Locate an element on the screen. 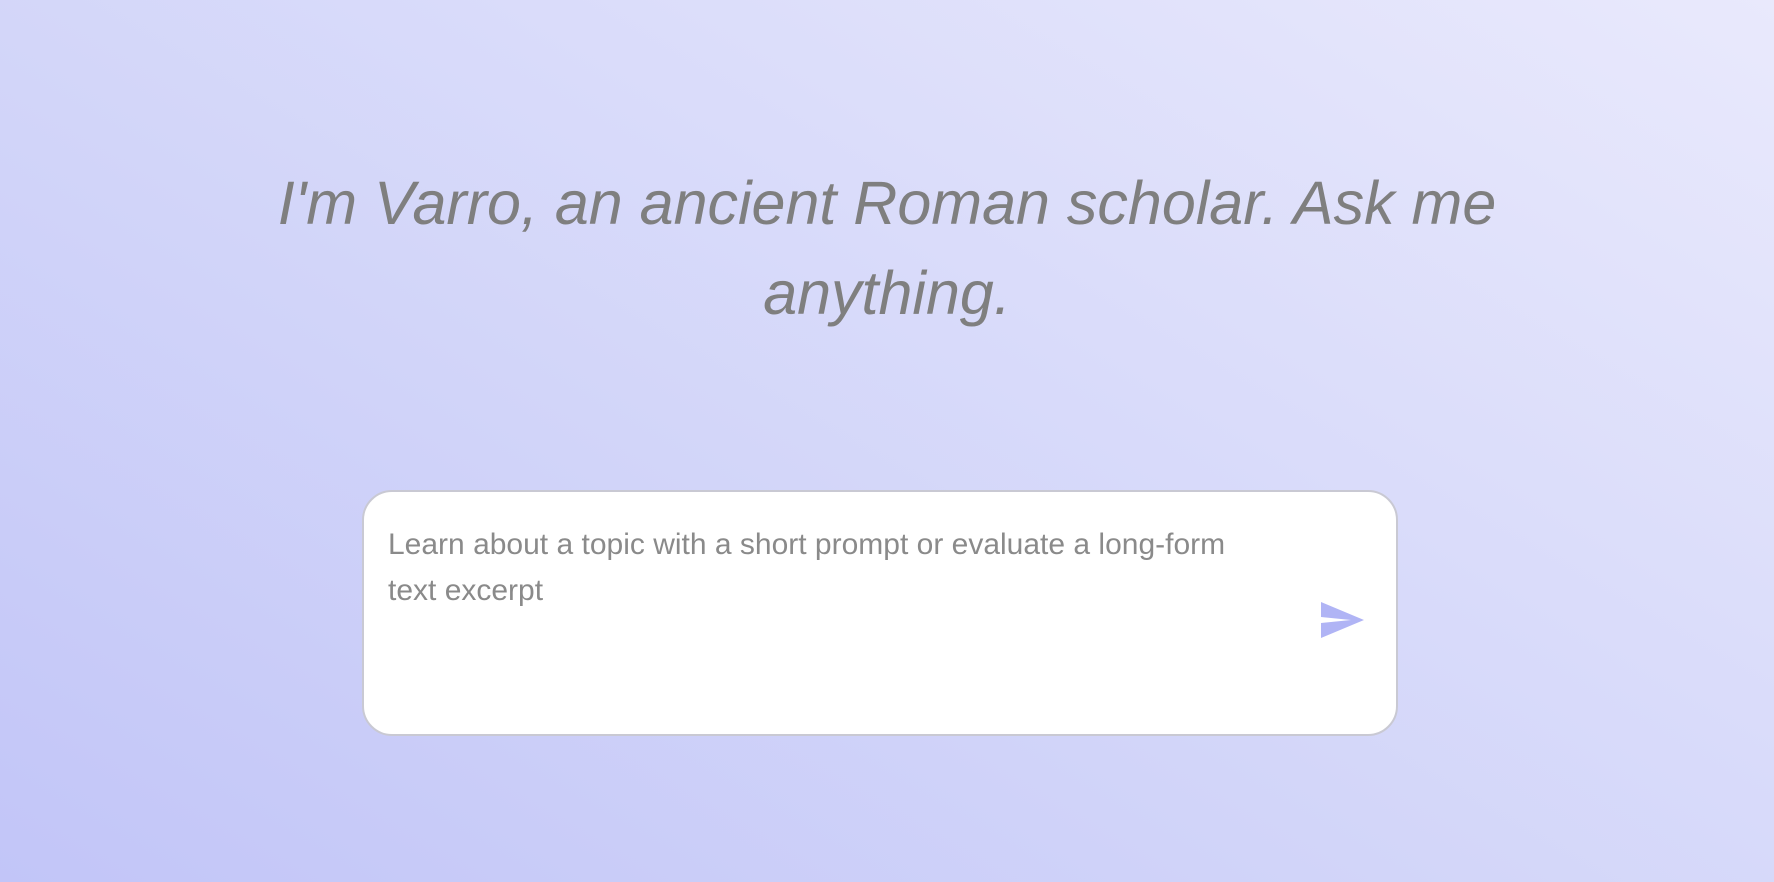 The image size is (1774, 882). send-button is located at coordinates (1338, 620).